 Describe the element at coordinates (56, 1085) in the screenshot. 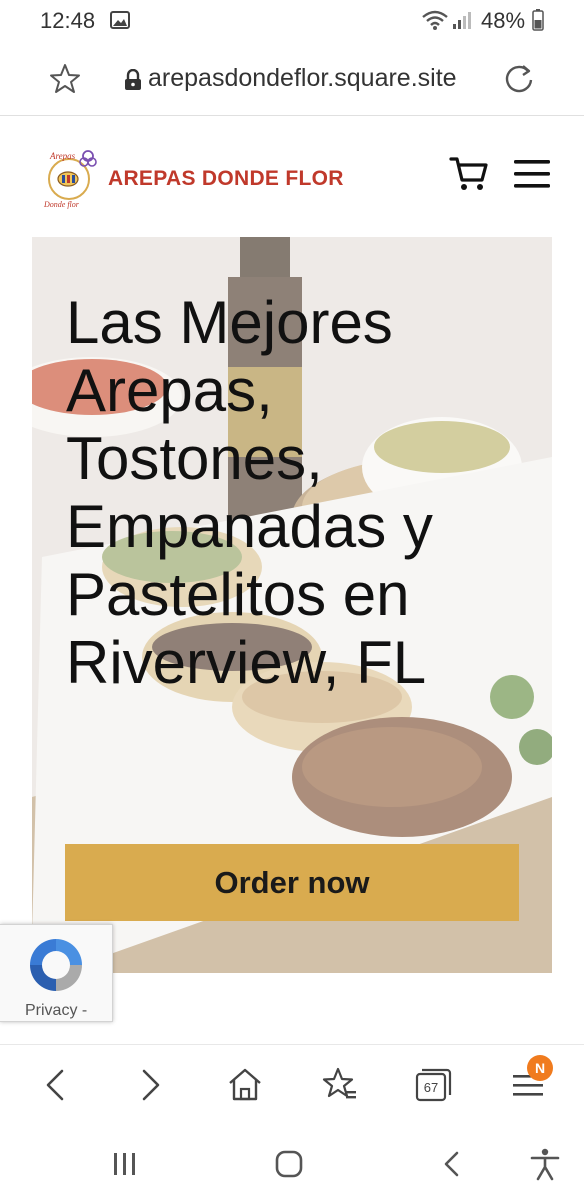

I see `back-icon` at that location.